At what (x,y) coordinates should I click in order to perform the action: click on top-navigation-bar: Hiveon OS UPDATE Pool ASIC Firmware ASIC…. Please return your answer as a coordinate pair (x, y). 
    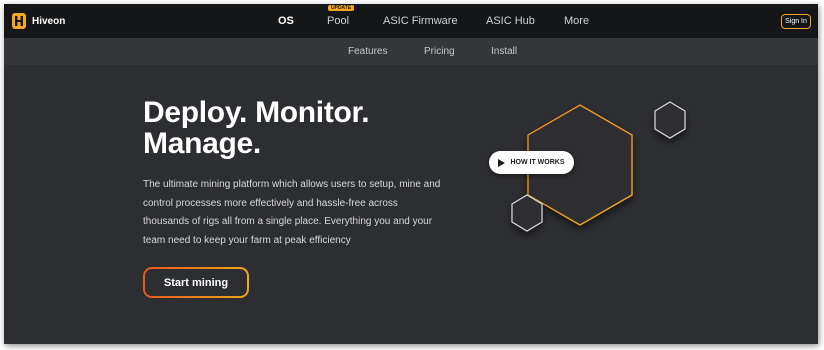
    Looking at the image, I should click on (411, 21).